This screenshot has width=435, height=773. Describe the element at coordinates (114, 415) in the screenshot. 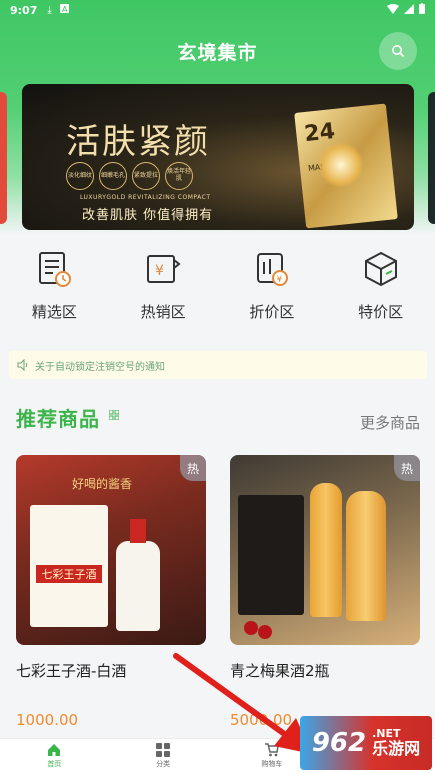

I see `grid-small-icon` at that location.